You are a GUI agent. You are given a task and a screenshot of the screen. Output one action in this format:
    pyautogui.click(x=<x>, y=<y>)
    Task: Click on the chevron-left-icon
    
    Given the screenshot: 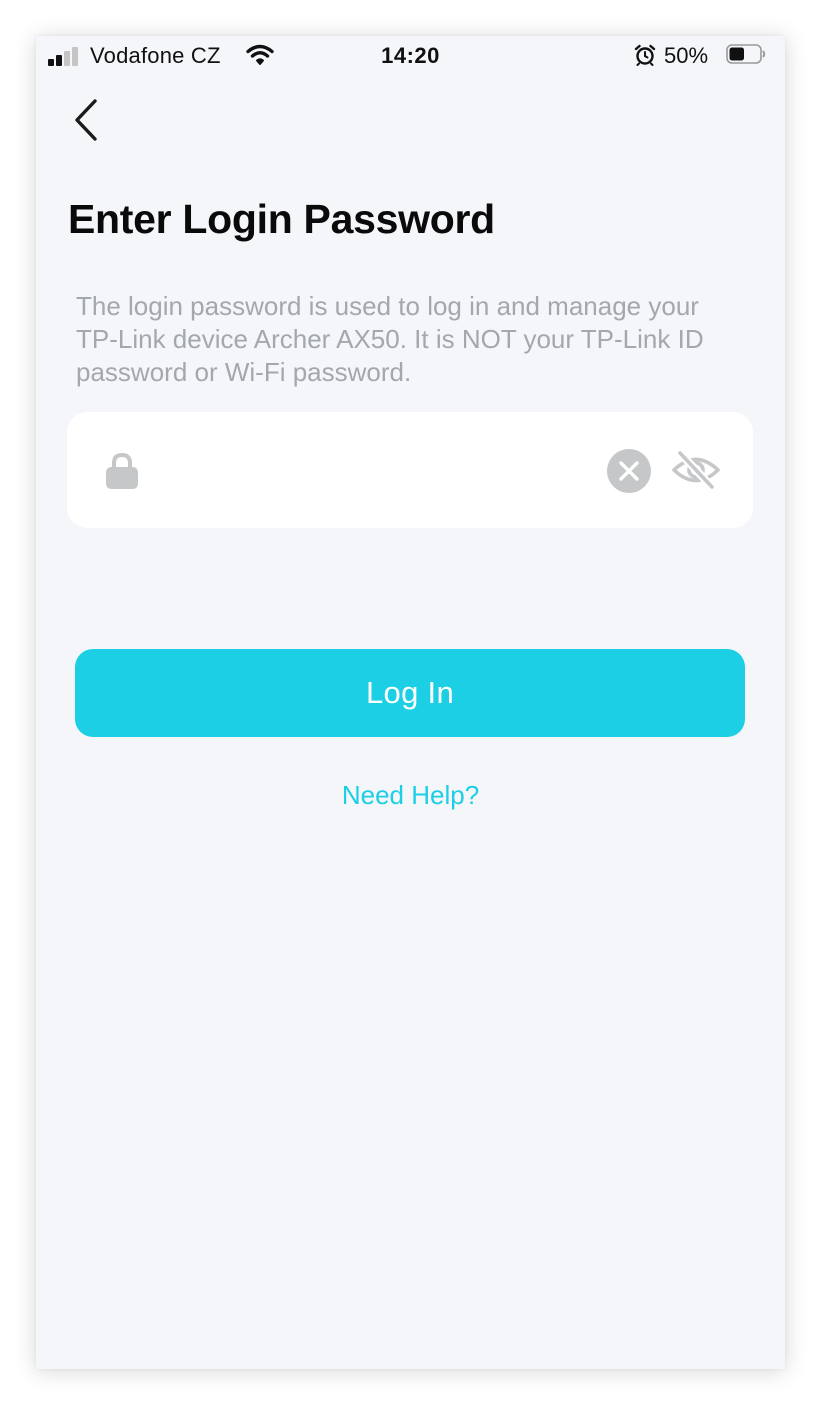 What is the action you would take?
    pyautogui.click(x=87, y=120)
    